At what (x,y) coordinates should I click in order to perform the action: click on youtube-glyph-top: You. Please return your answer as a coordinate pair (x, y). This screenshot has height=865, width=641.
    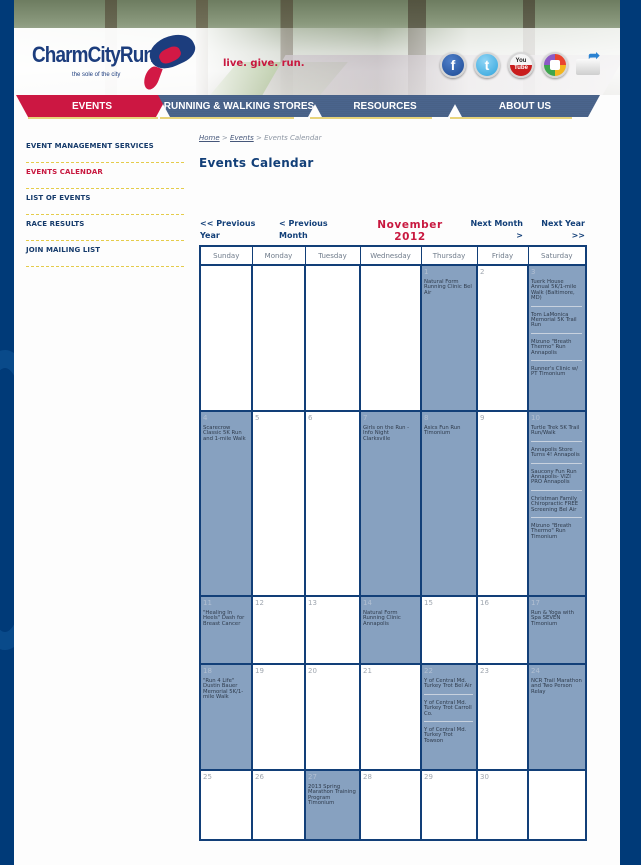
    Looking at the image, I should click on (521, 61).